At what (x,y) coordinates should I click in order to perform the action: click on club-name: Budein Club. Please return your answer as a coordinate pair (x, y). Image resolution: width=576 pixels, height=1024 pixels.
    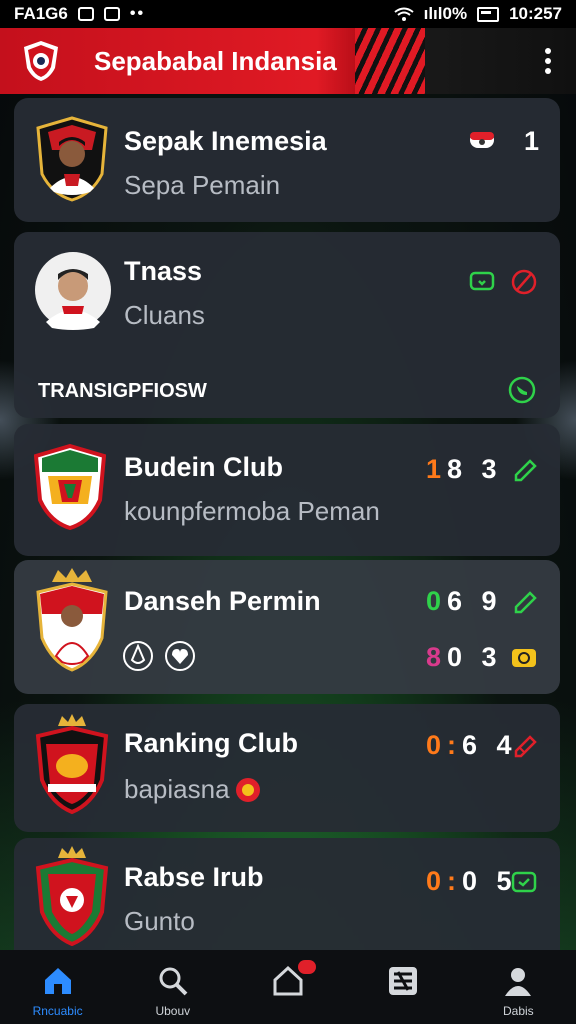
    Looking at the image, I should click on (203, 467).